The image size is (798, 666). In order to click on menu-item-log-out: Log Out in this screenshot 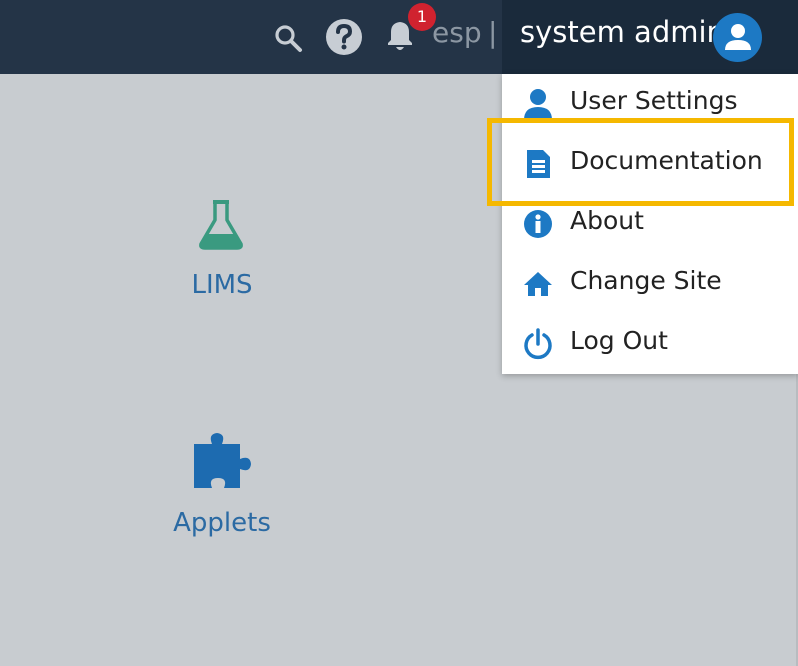, I will do `click(650, 344)`.